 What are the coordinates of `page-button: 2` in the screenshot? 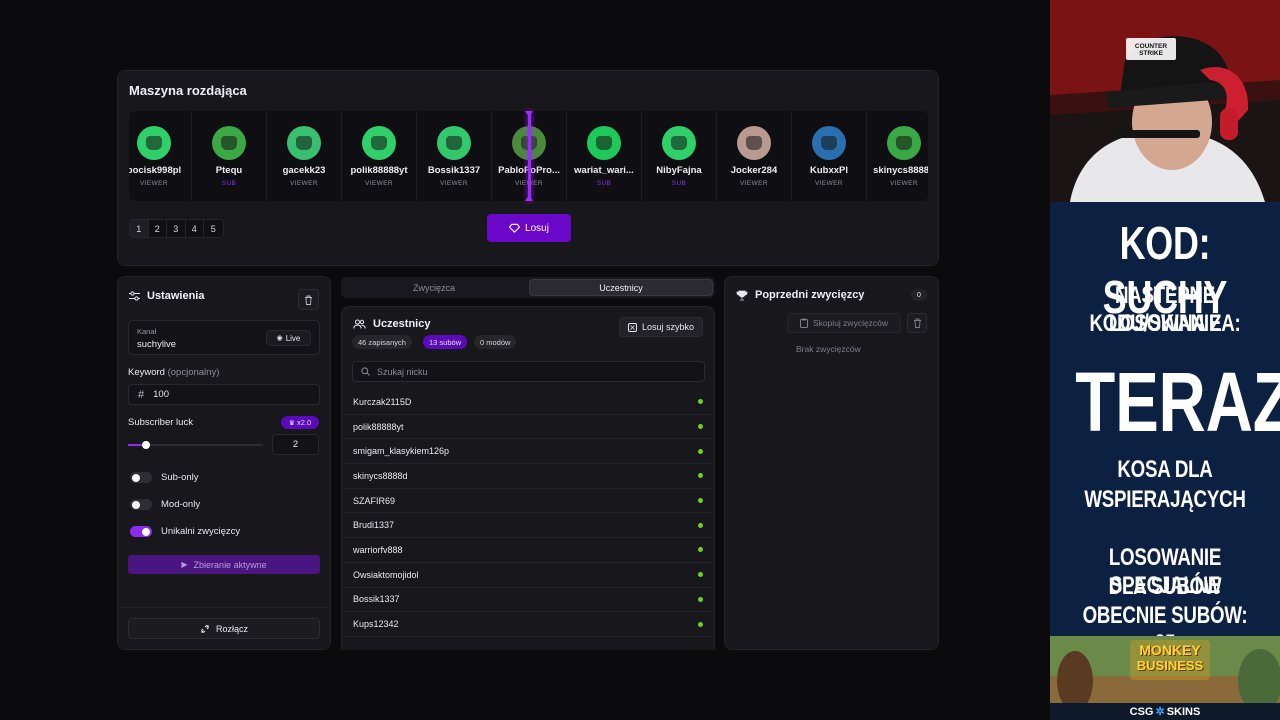 It's located at (158, 228).